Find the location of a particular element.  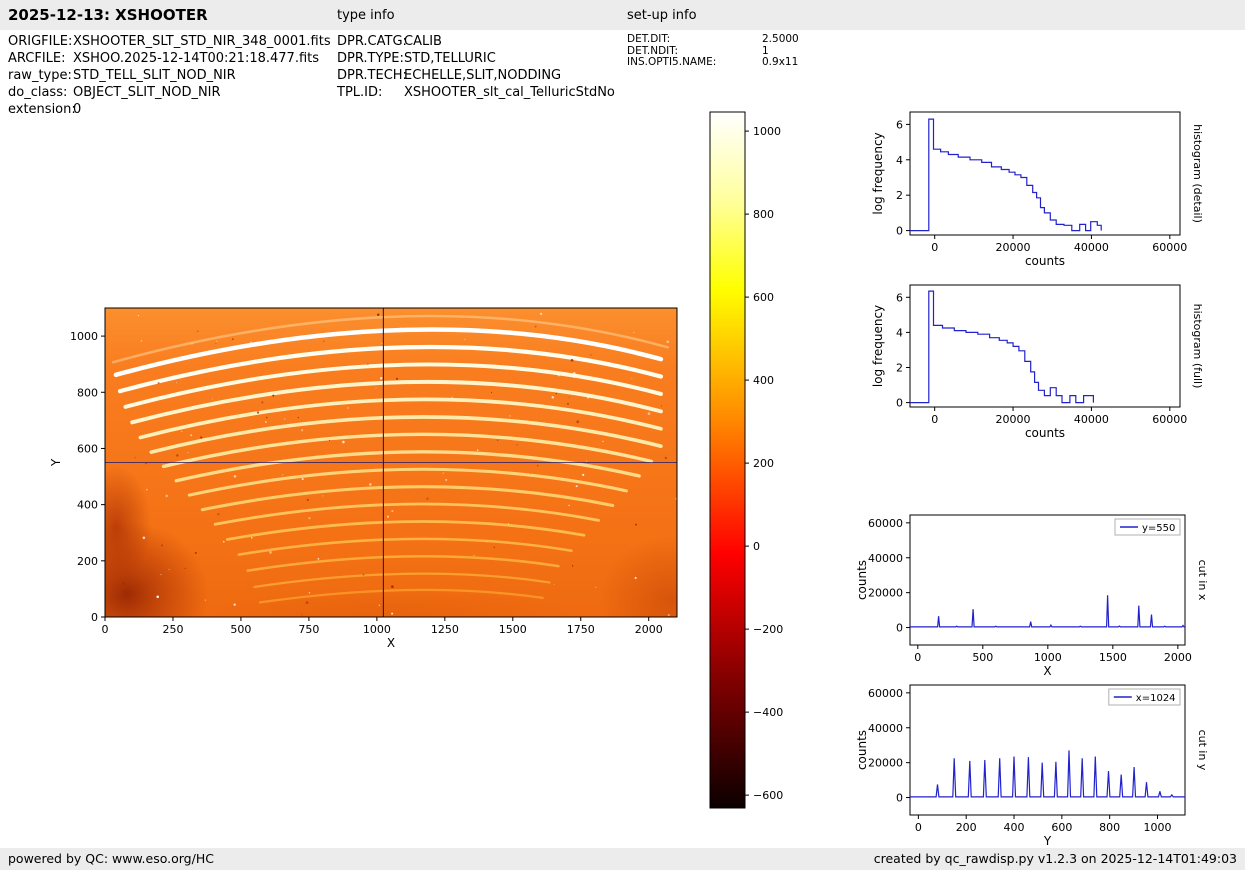

field-label: INS.OPTI5.NAME: is located at coordinates (672, 62).